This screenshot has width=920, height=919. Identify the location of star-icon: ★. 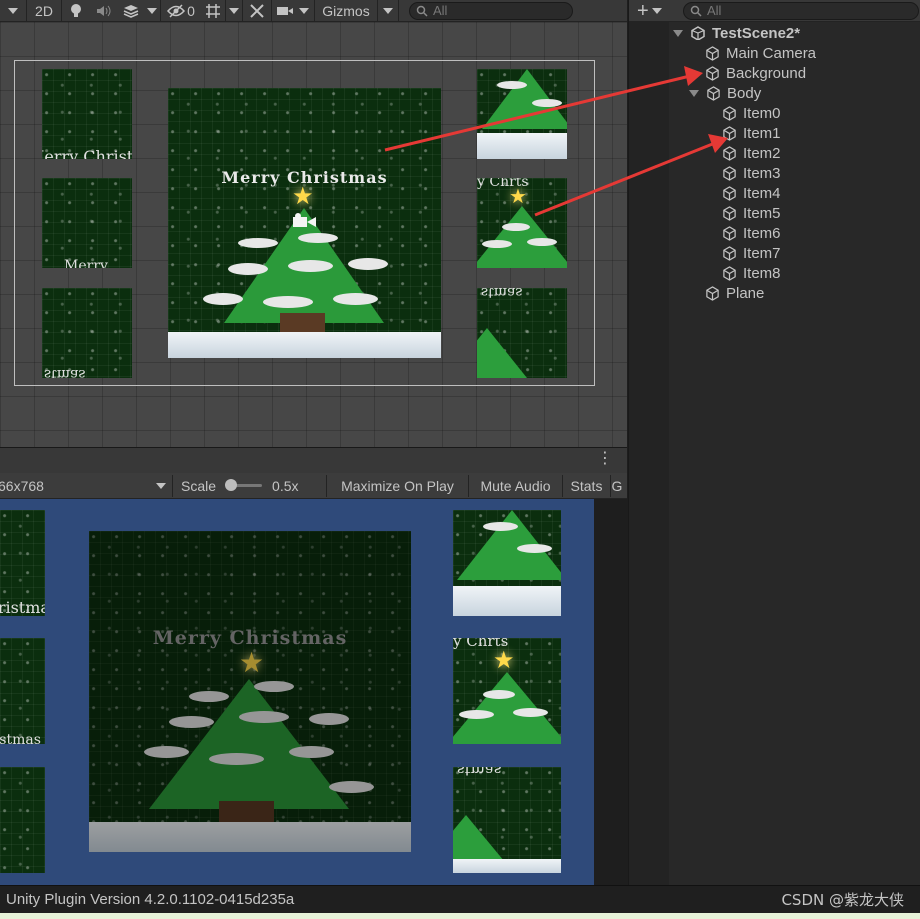
(303, 196).